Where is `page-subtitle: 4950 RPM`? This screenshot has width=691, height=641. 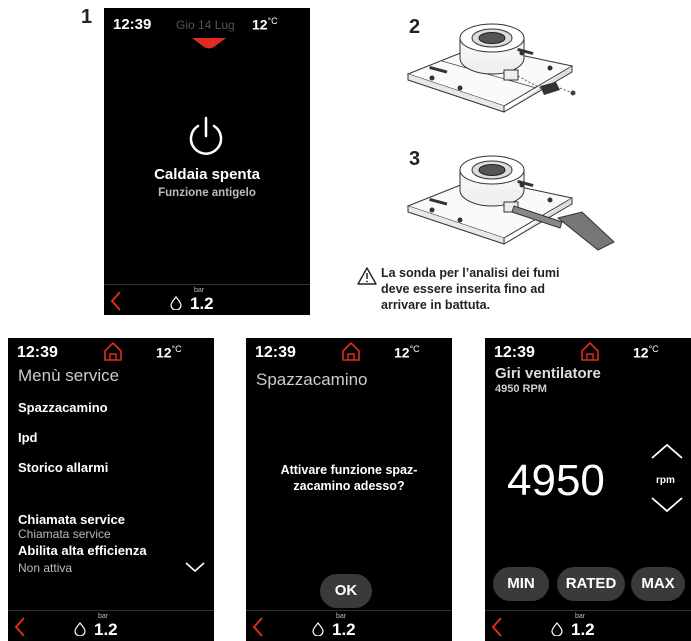
page-subtitle: 4950 RPM is located at coordinates (521, 389).